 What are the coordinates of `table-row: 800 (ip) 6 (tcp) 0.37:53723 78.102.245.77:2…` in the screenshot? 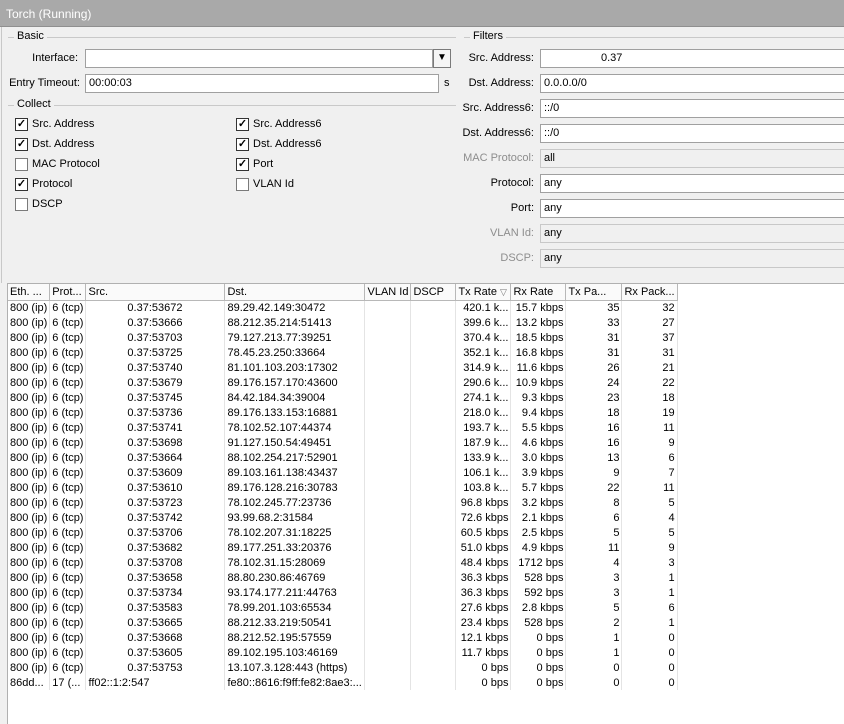 It's located at (343, 502).